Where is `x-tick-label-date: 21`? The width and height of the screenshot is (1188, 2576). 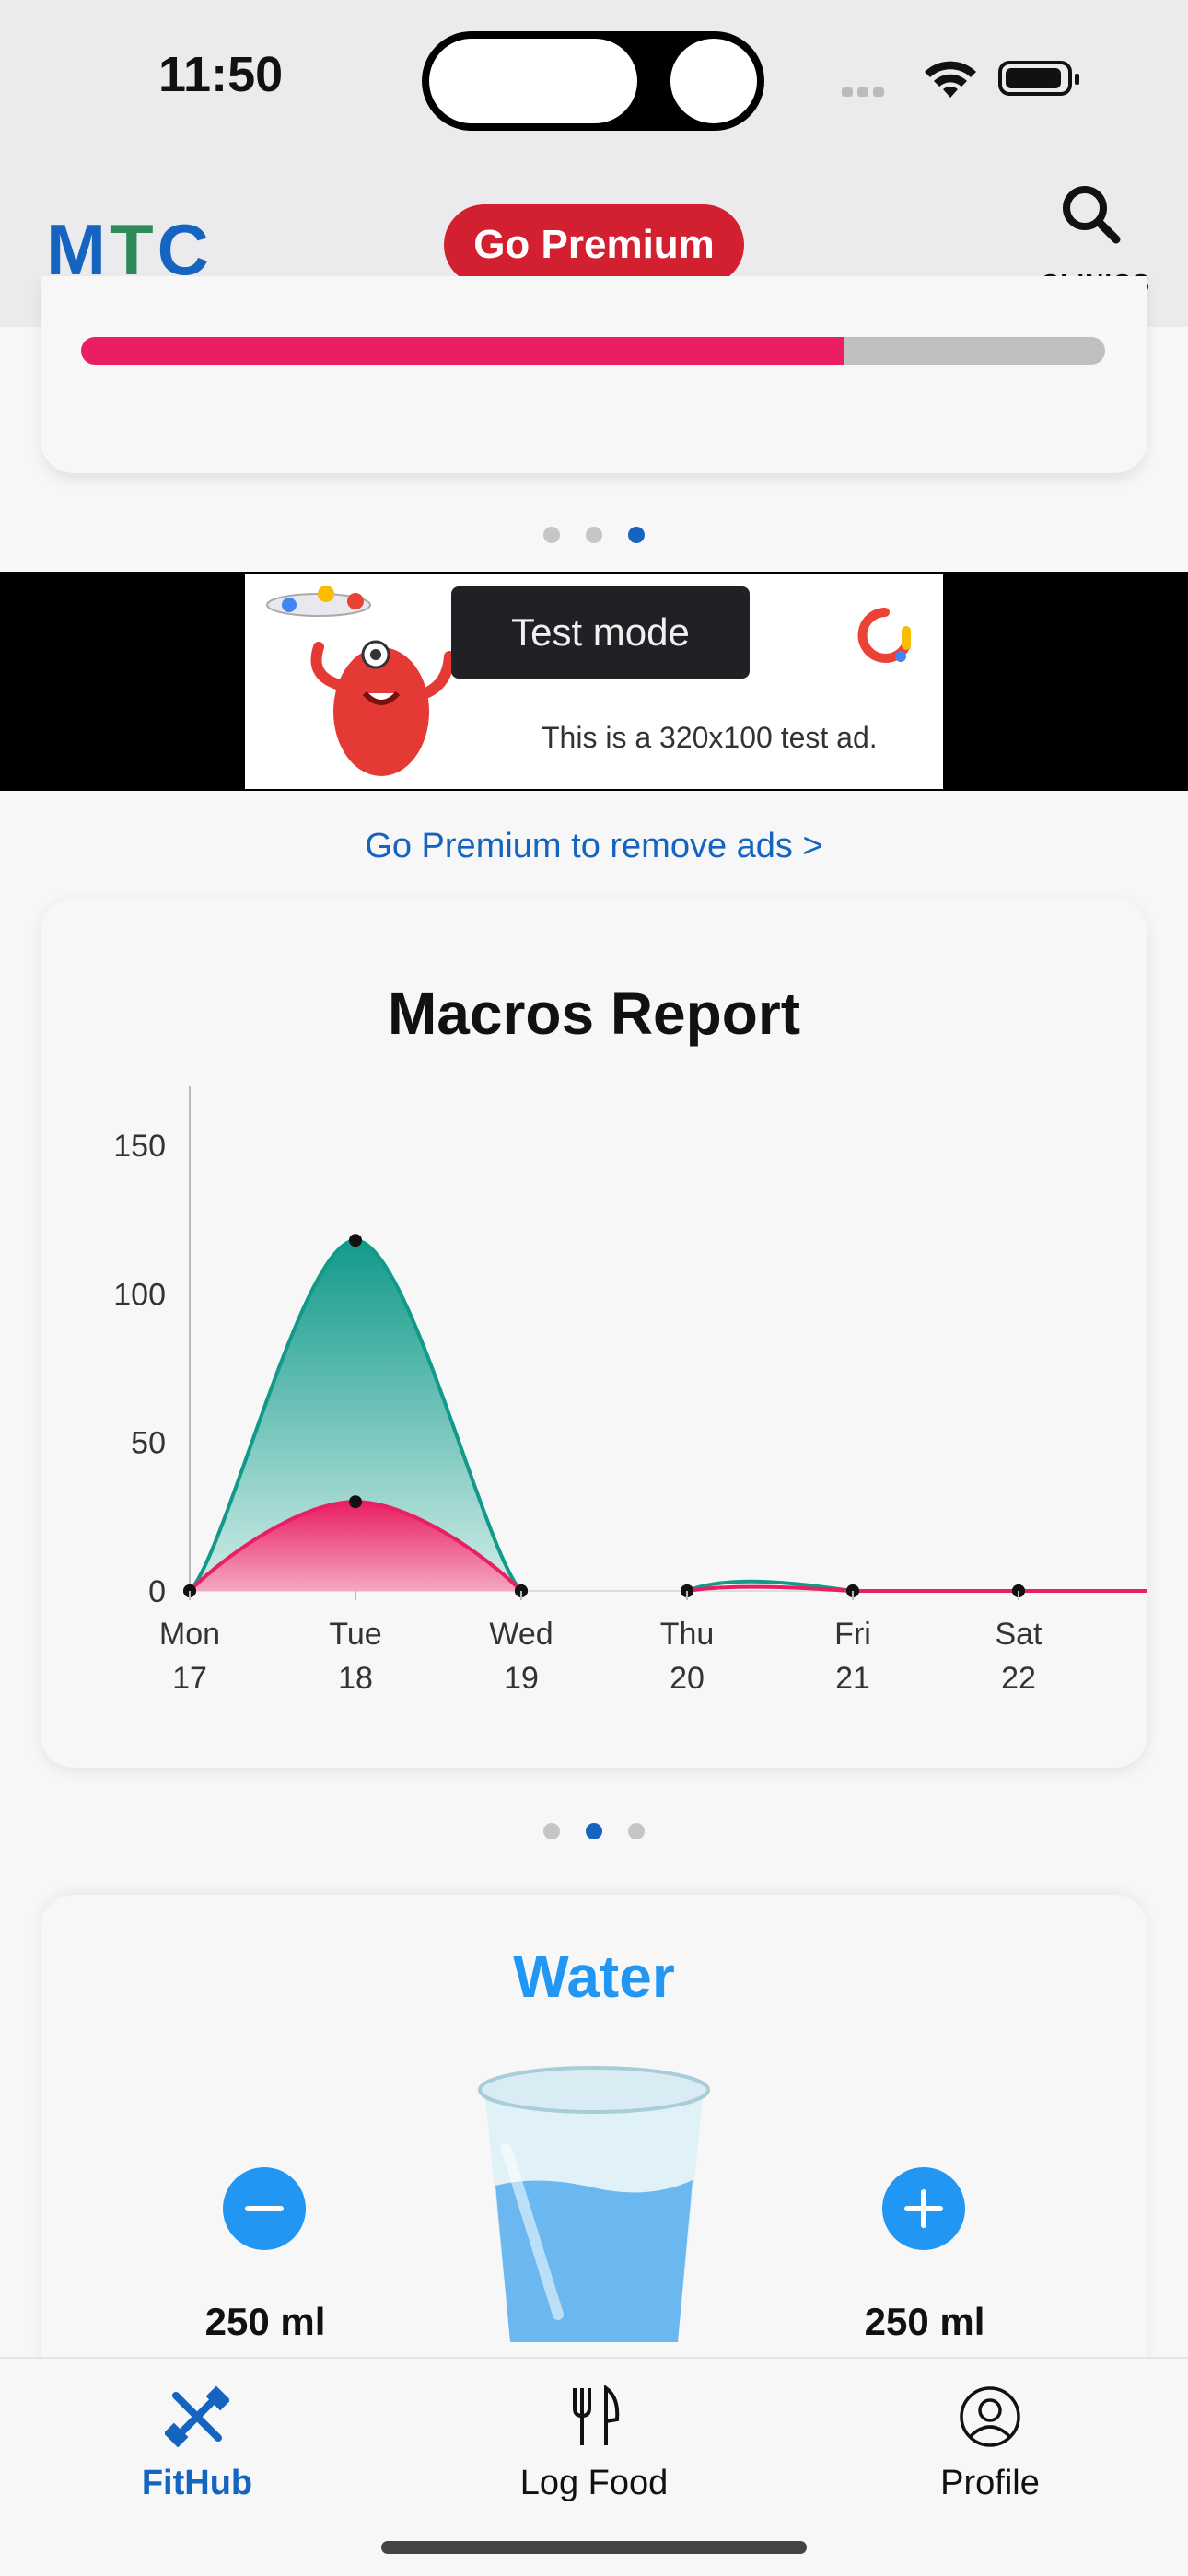
x-tick-label-date: 21 is located at coordinates (852, 1678).